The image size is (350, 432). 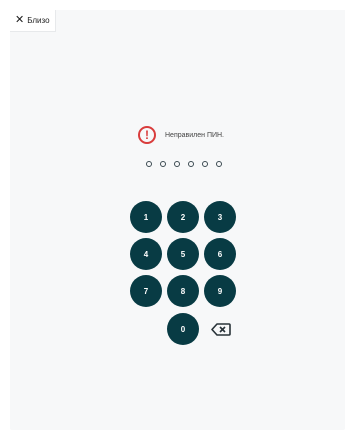 I want to click on key-2: 2, so click(x=183, y=217).